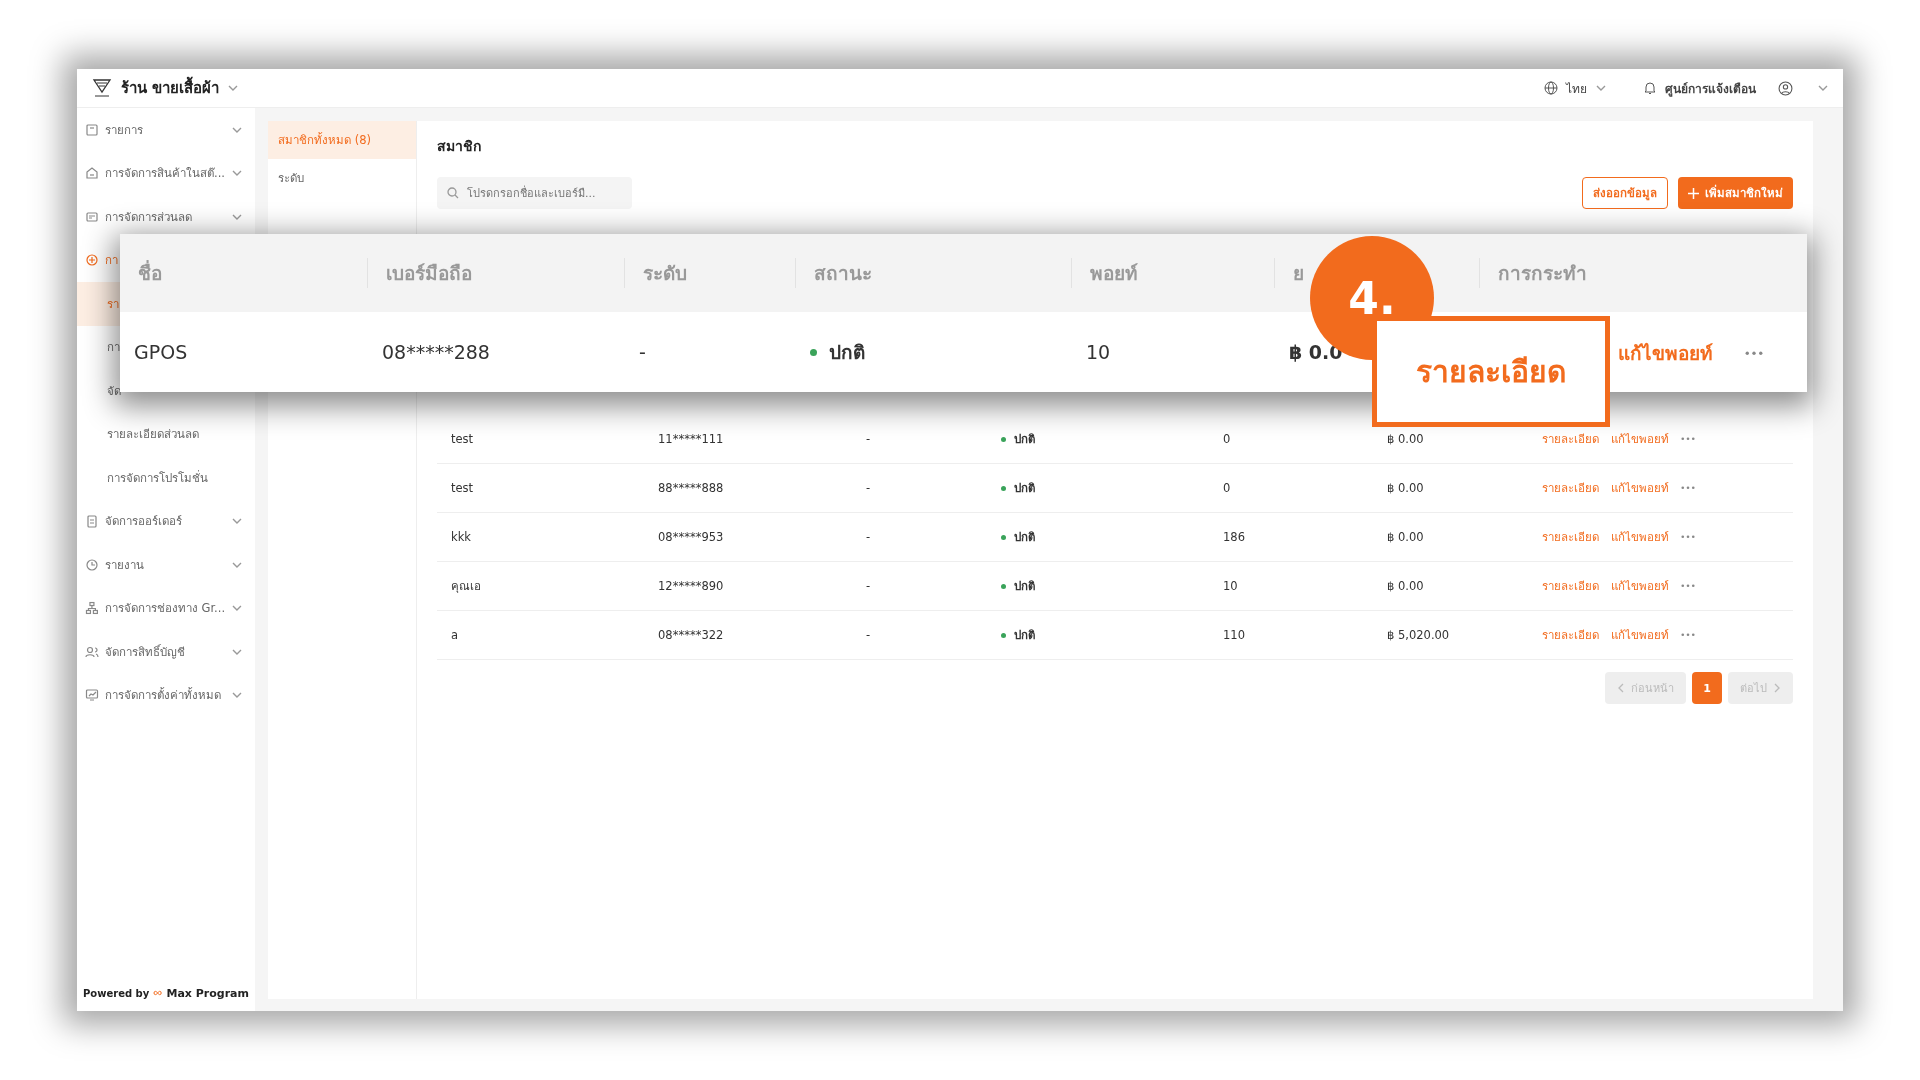 This screenshot has width=1920, height=1080. Describe the element at coordinates (710, 273) in the screenshot. I see `column-header: ระดับ` at that location.